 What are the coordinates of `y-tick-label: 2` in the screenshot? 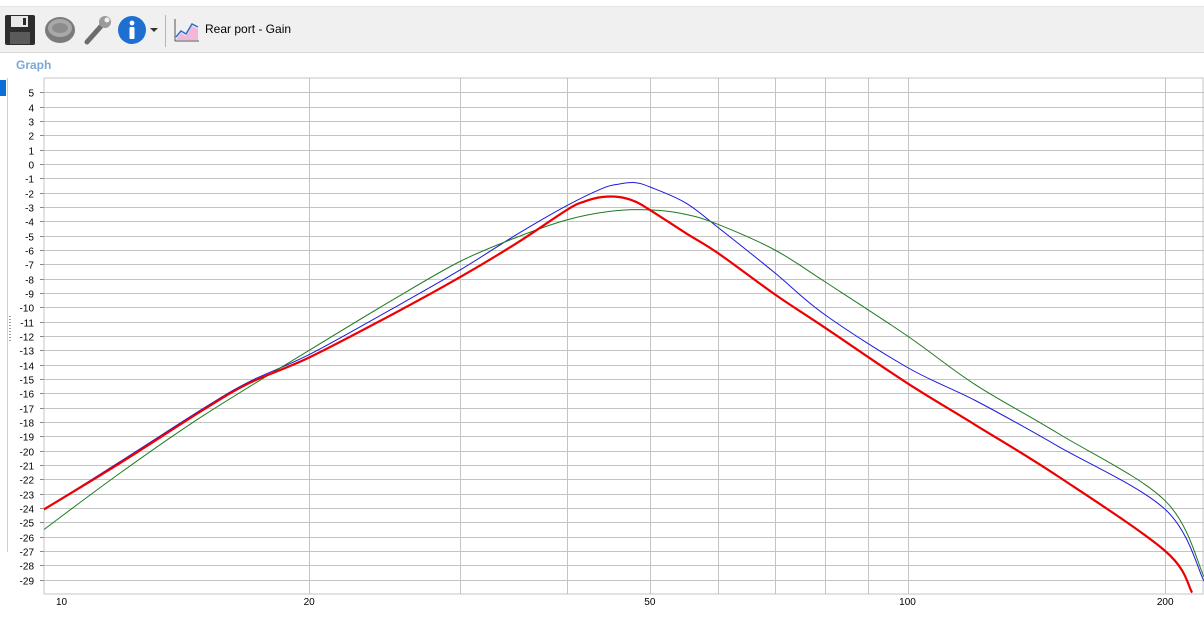 It's located at (31, 137).